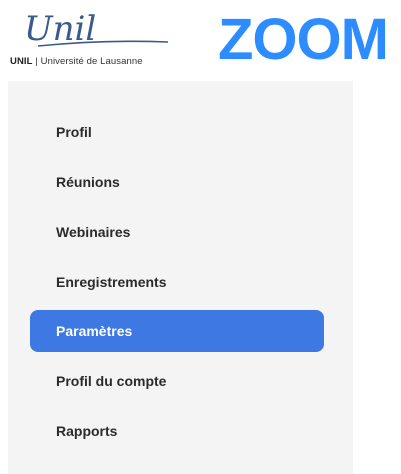 Image resolution: width=401 pixels, height=474 pixels. Describe the element at coordinates (177, 431) in the screenshot. I see `sidebar-item-rapports: Rapports` at that location.